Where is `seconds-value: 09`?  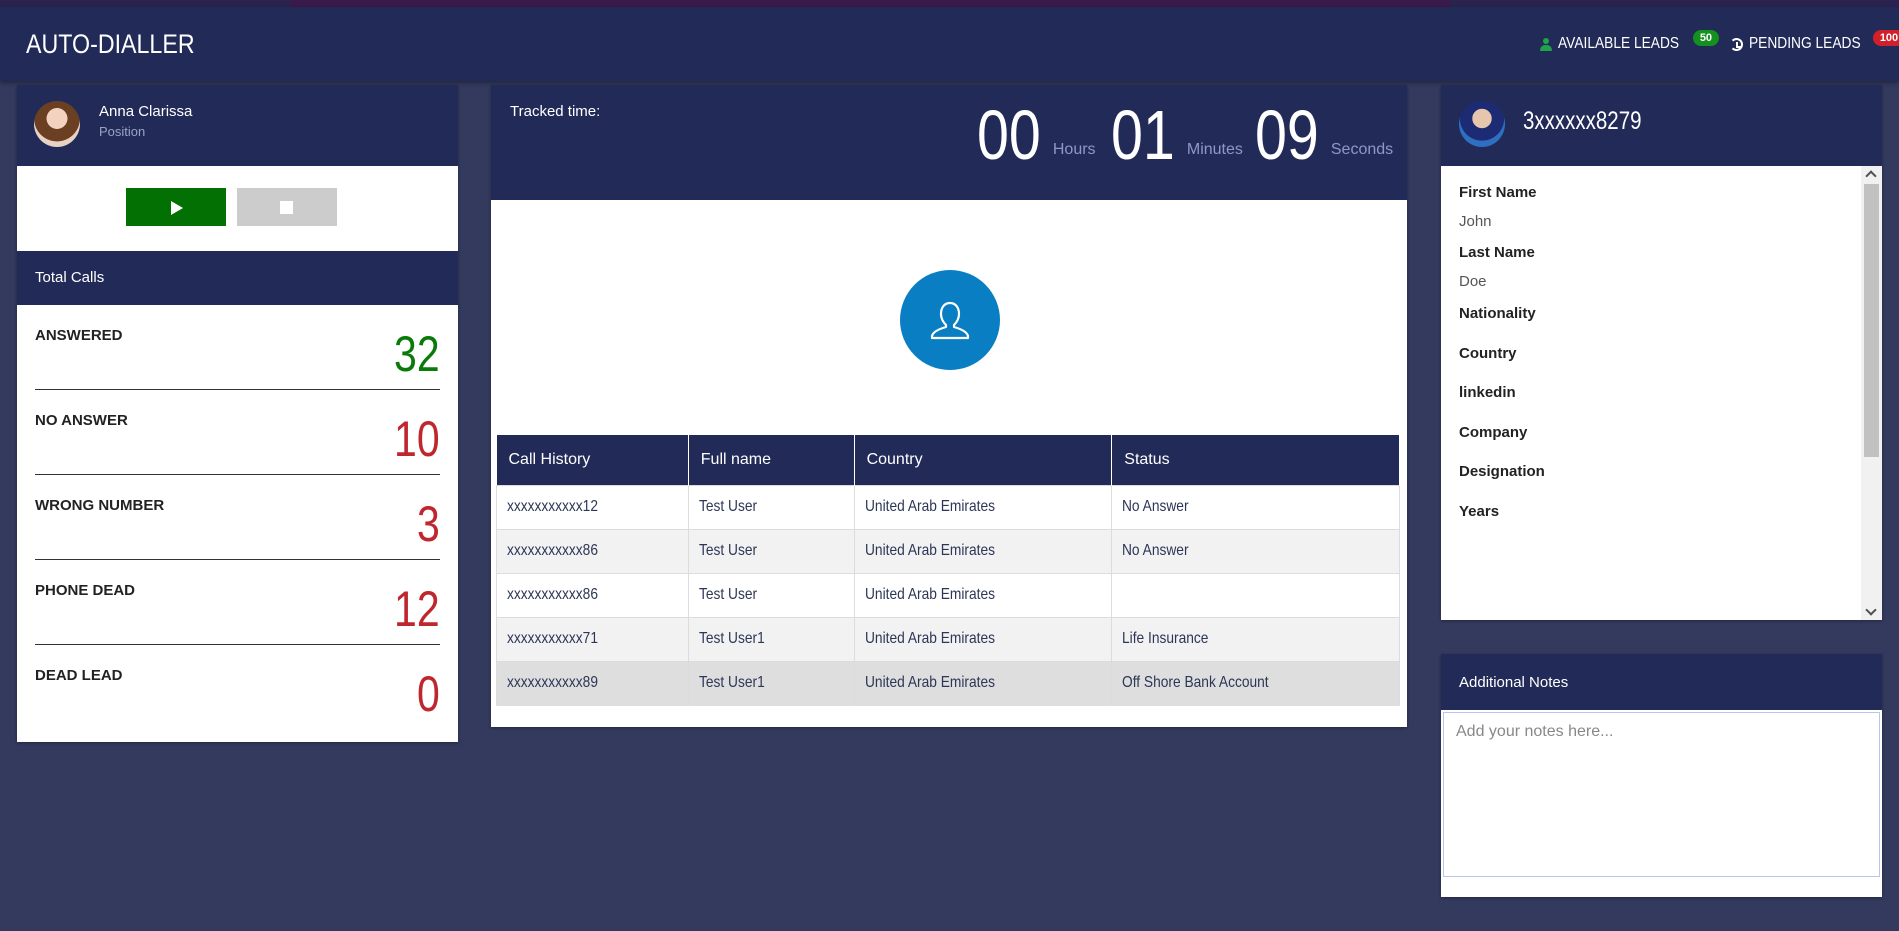
seconds-value: 09 is located at coordinates (1287, 135).